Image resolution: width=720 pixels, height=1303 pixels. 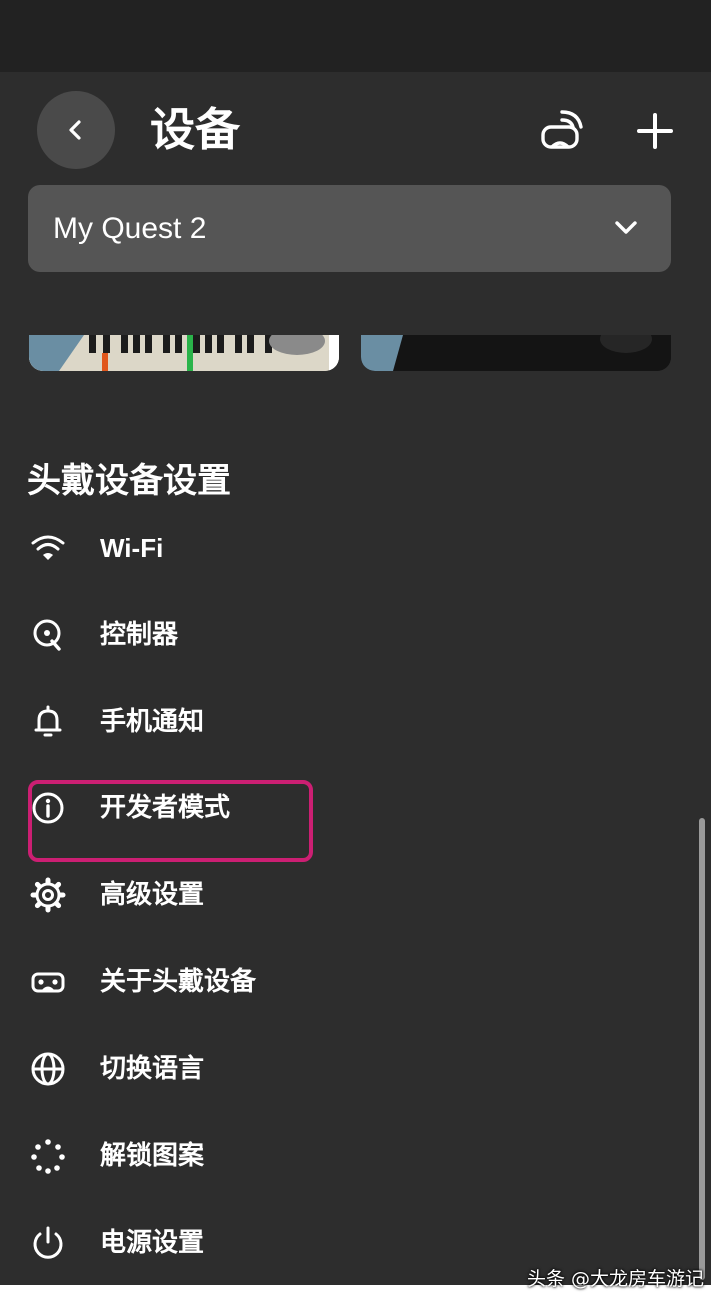 What do you see at coordinates (330, 1156) in the screenshot?
I see `menu-item-unlock-pattern: 解锁图案` at bounding box center [330, 1156].